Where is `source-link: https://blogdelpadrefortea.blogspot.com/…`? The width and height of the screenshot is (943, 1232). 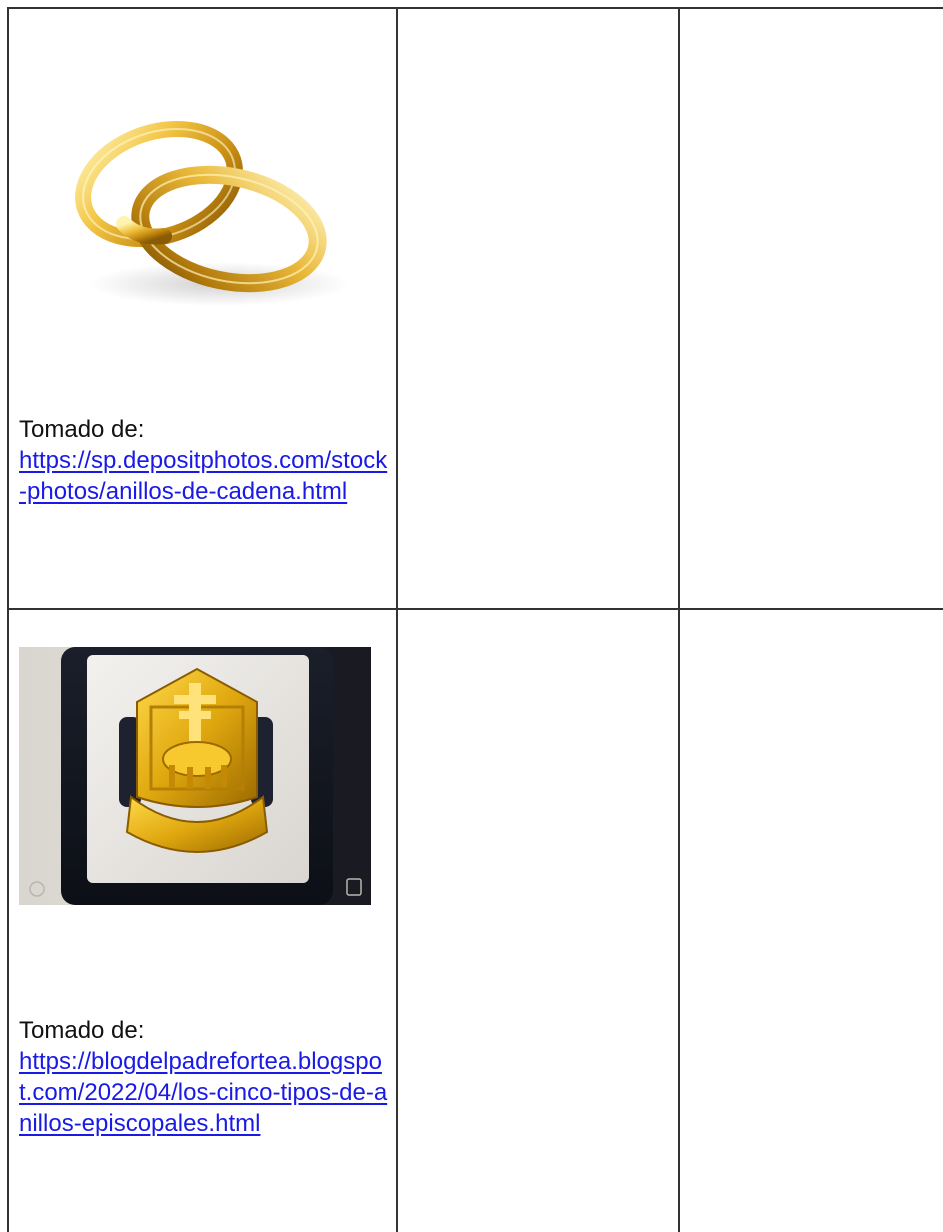
source-link: https://blogdelpadrefortea.blogspot.com/… is located at coordinates (205, 1092).